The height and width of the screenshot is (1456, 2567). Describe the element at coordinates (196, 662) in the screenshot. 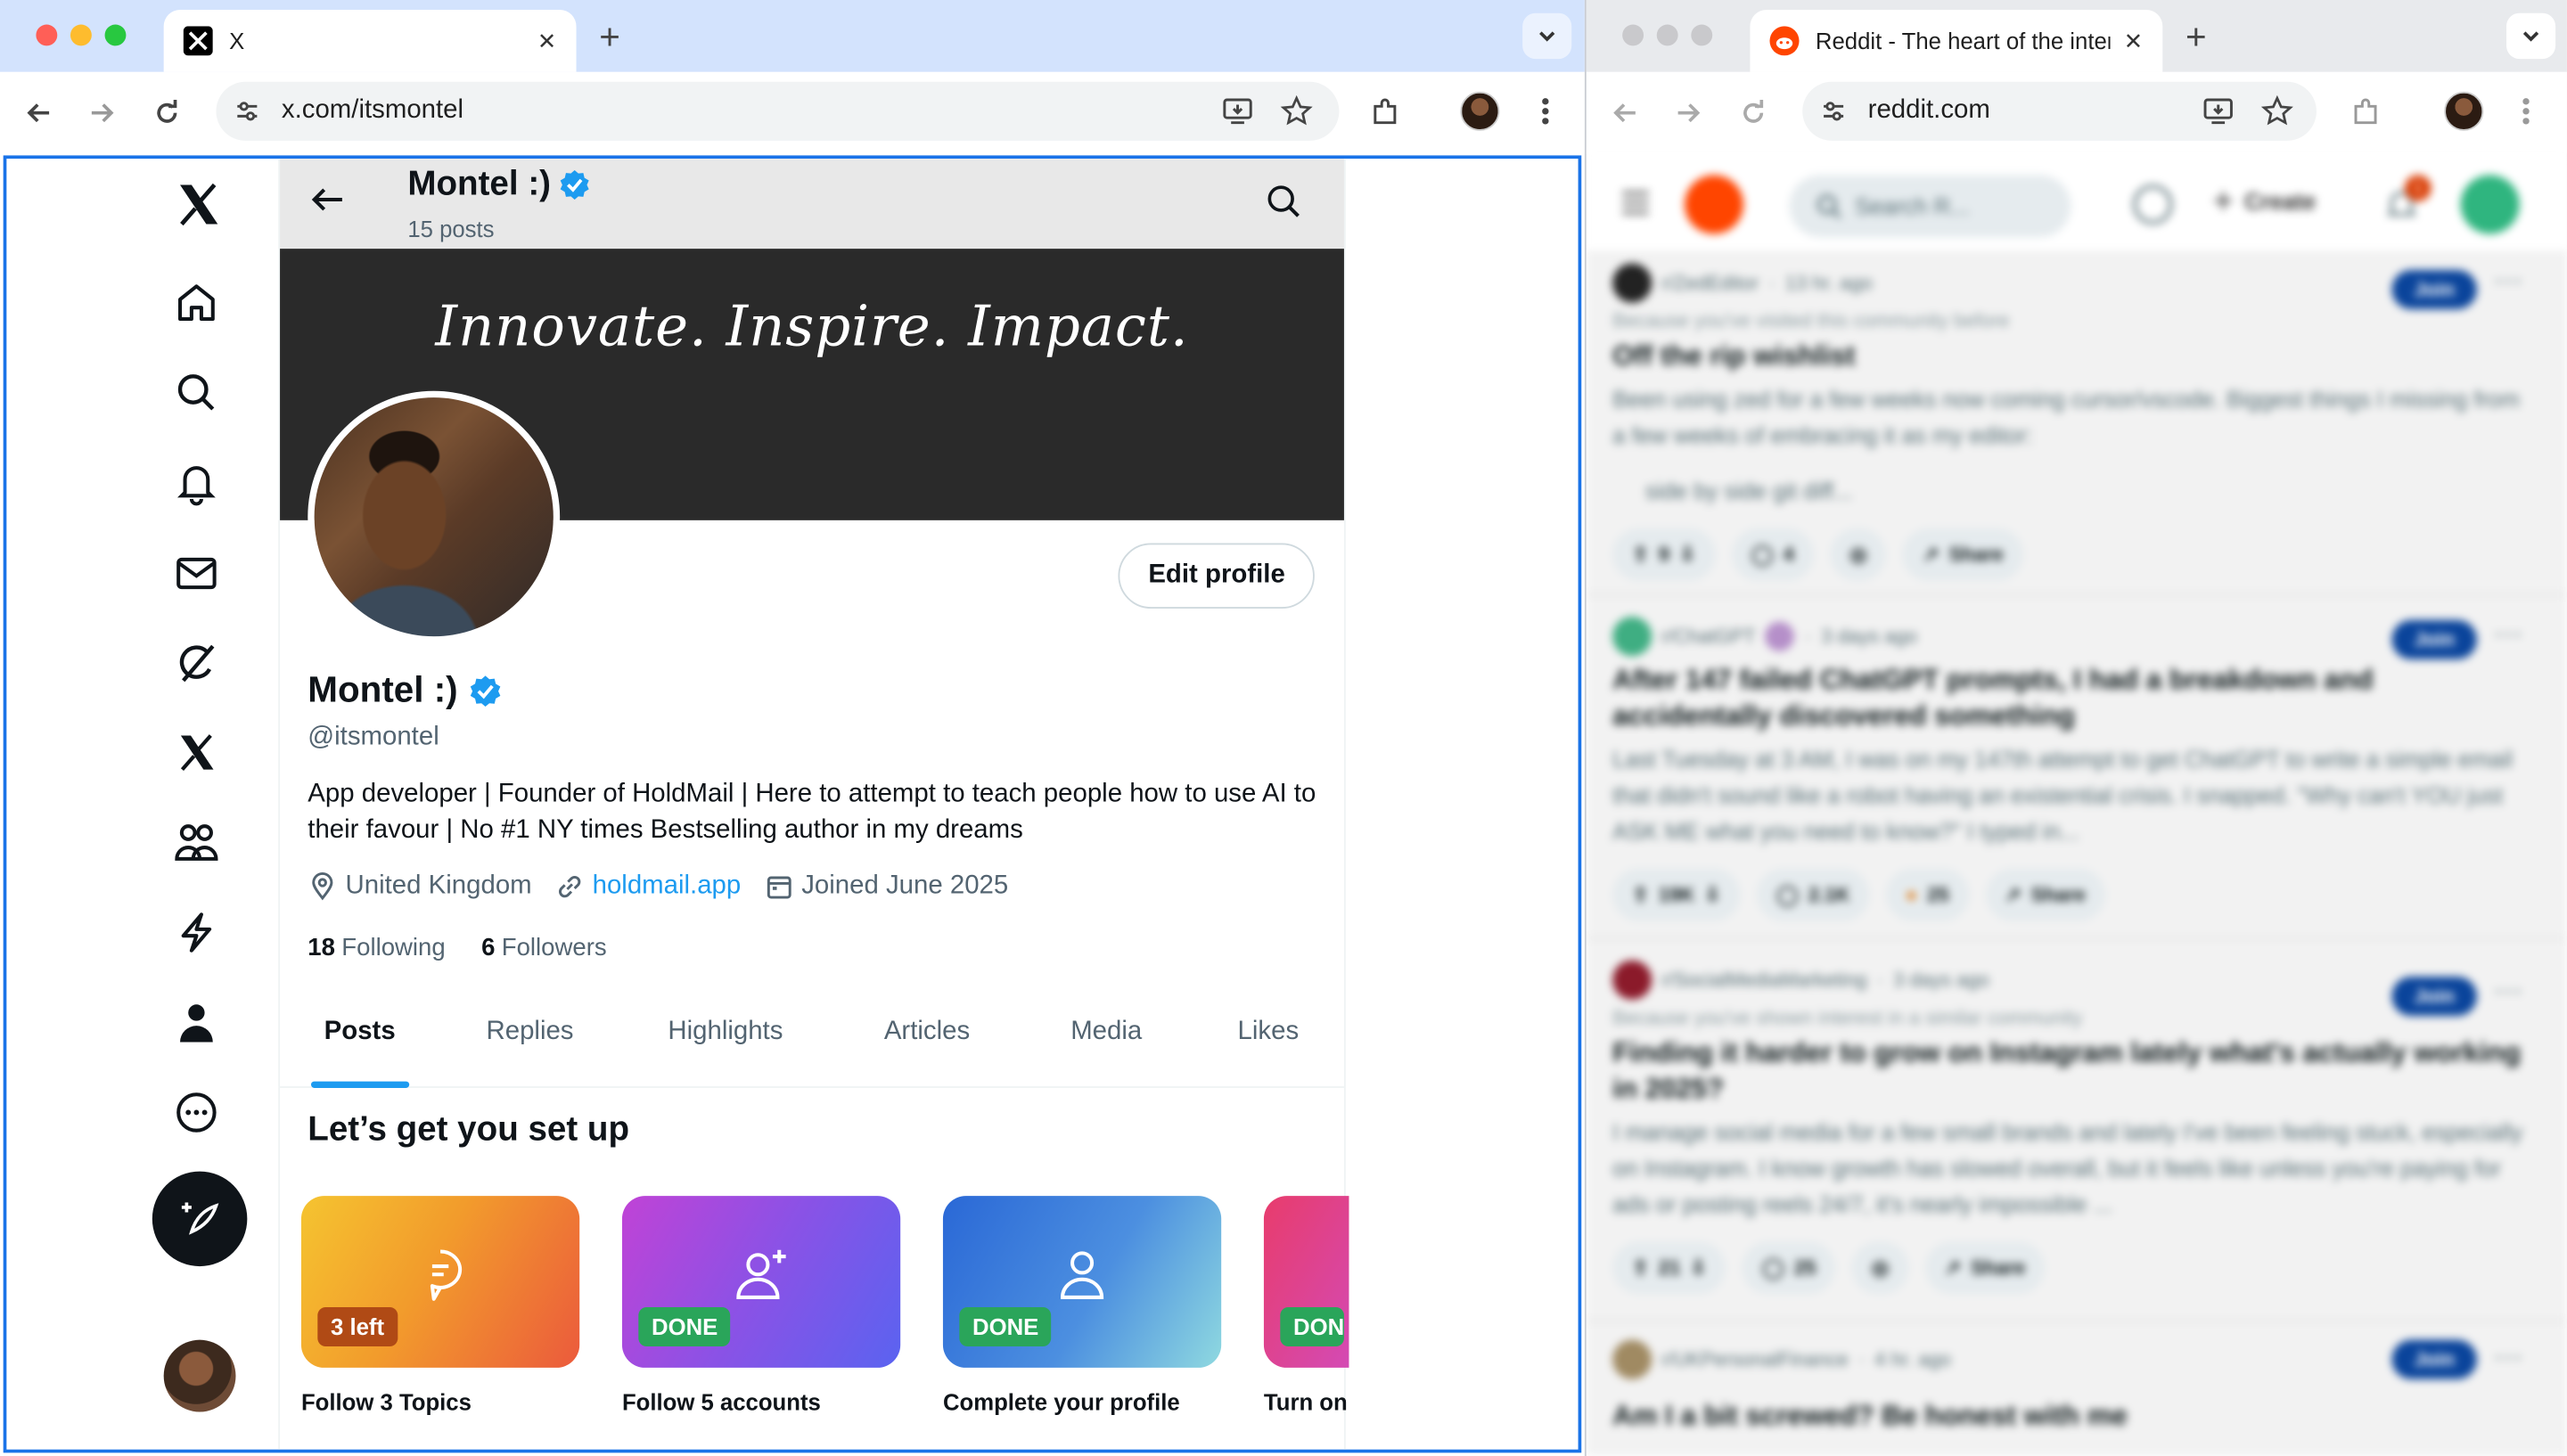

I see `grok-icon` at that location.